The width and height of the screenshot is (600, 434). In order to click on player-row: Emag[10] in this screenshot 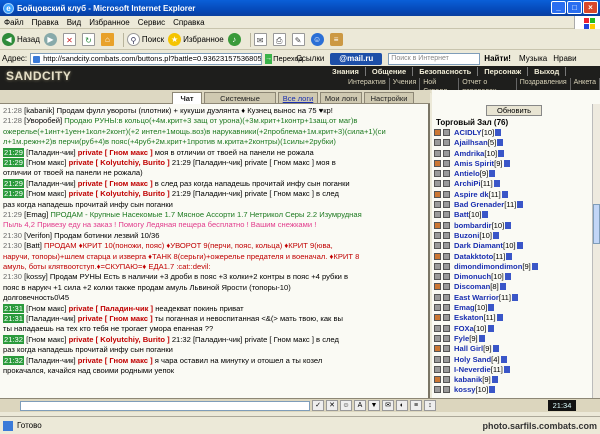, I will do `click(516, 308)`.